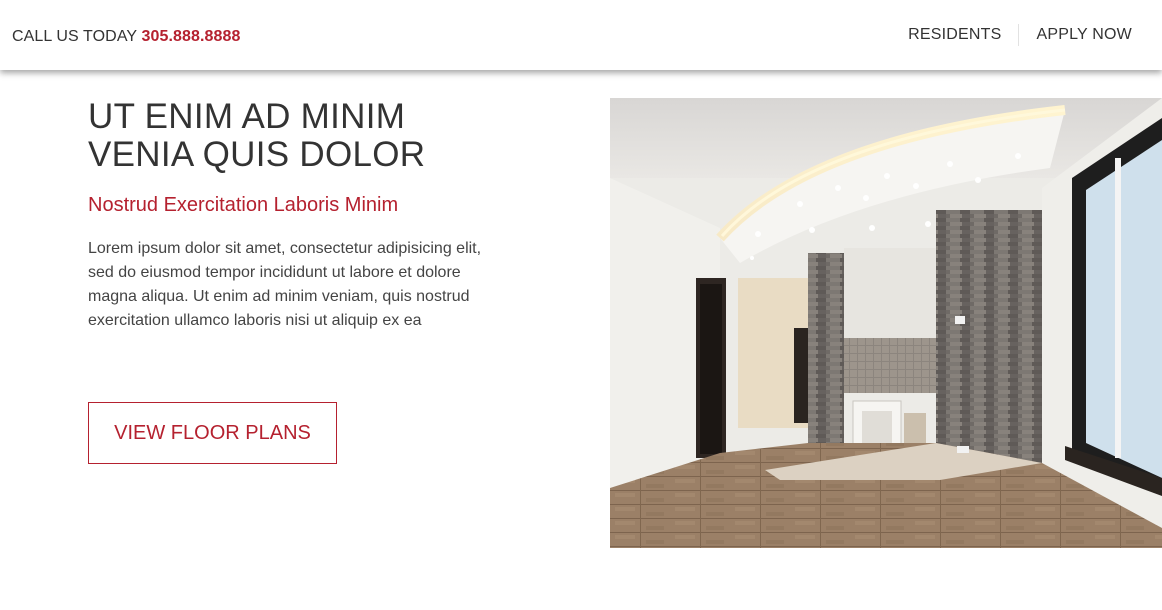 Image resolution: width=1162 pixels, height=610 pixels. I want to click on nav-apply-now-link: APPLY NOW, so click(1090, 35).